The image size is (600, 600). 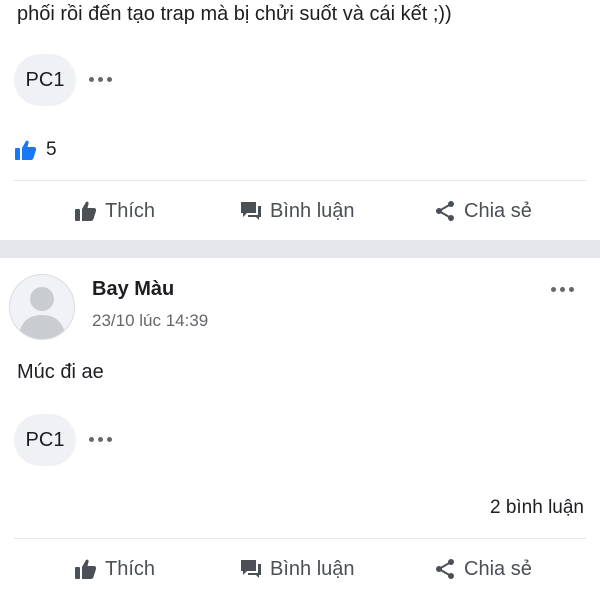 I want to click on post1-comment-button: Bình luận, so click(x=297, y=211).